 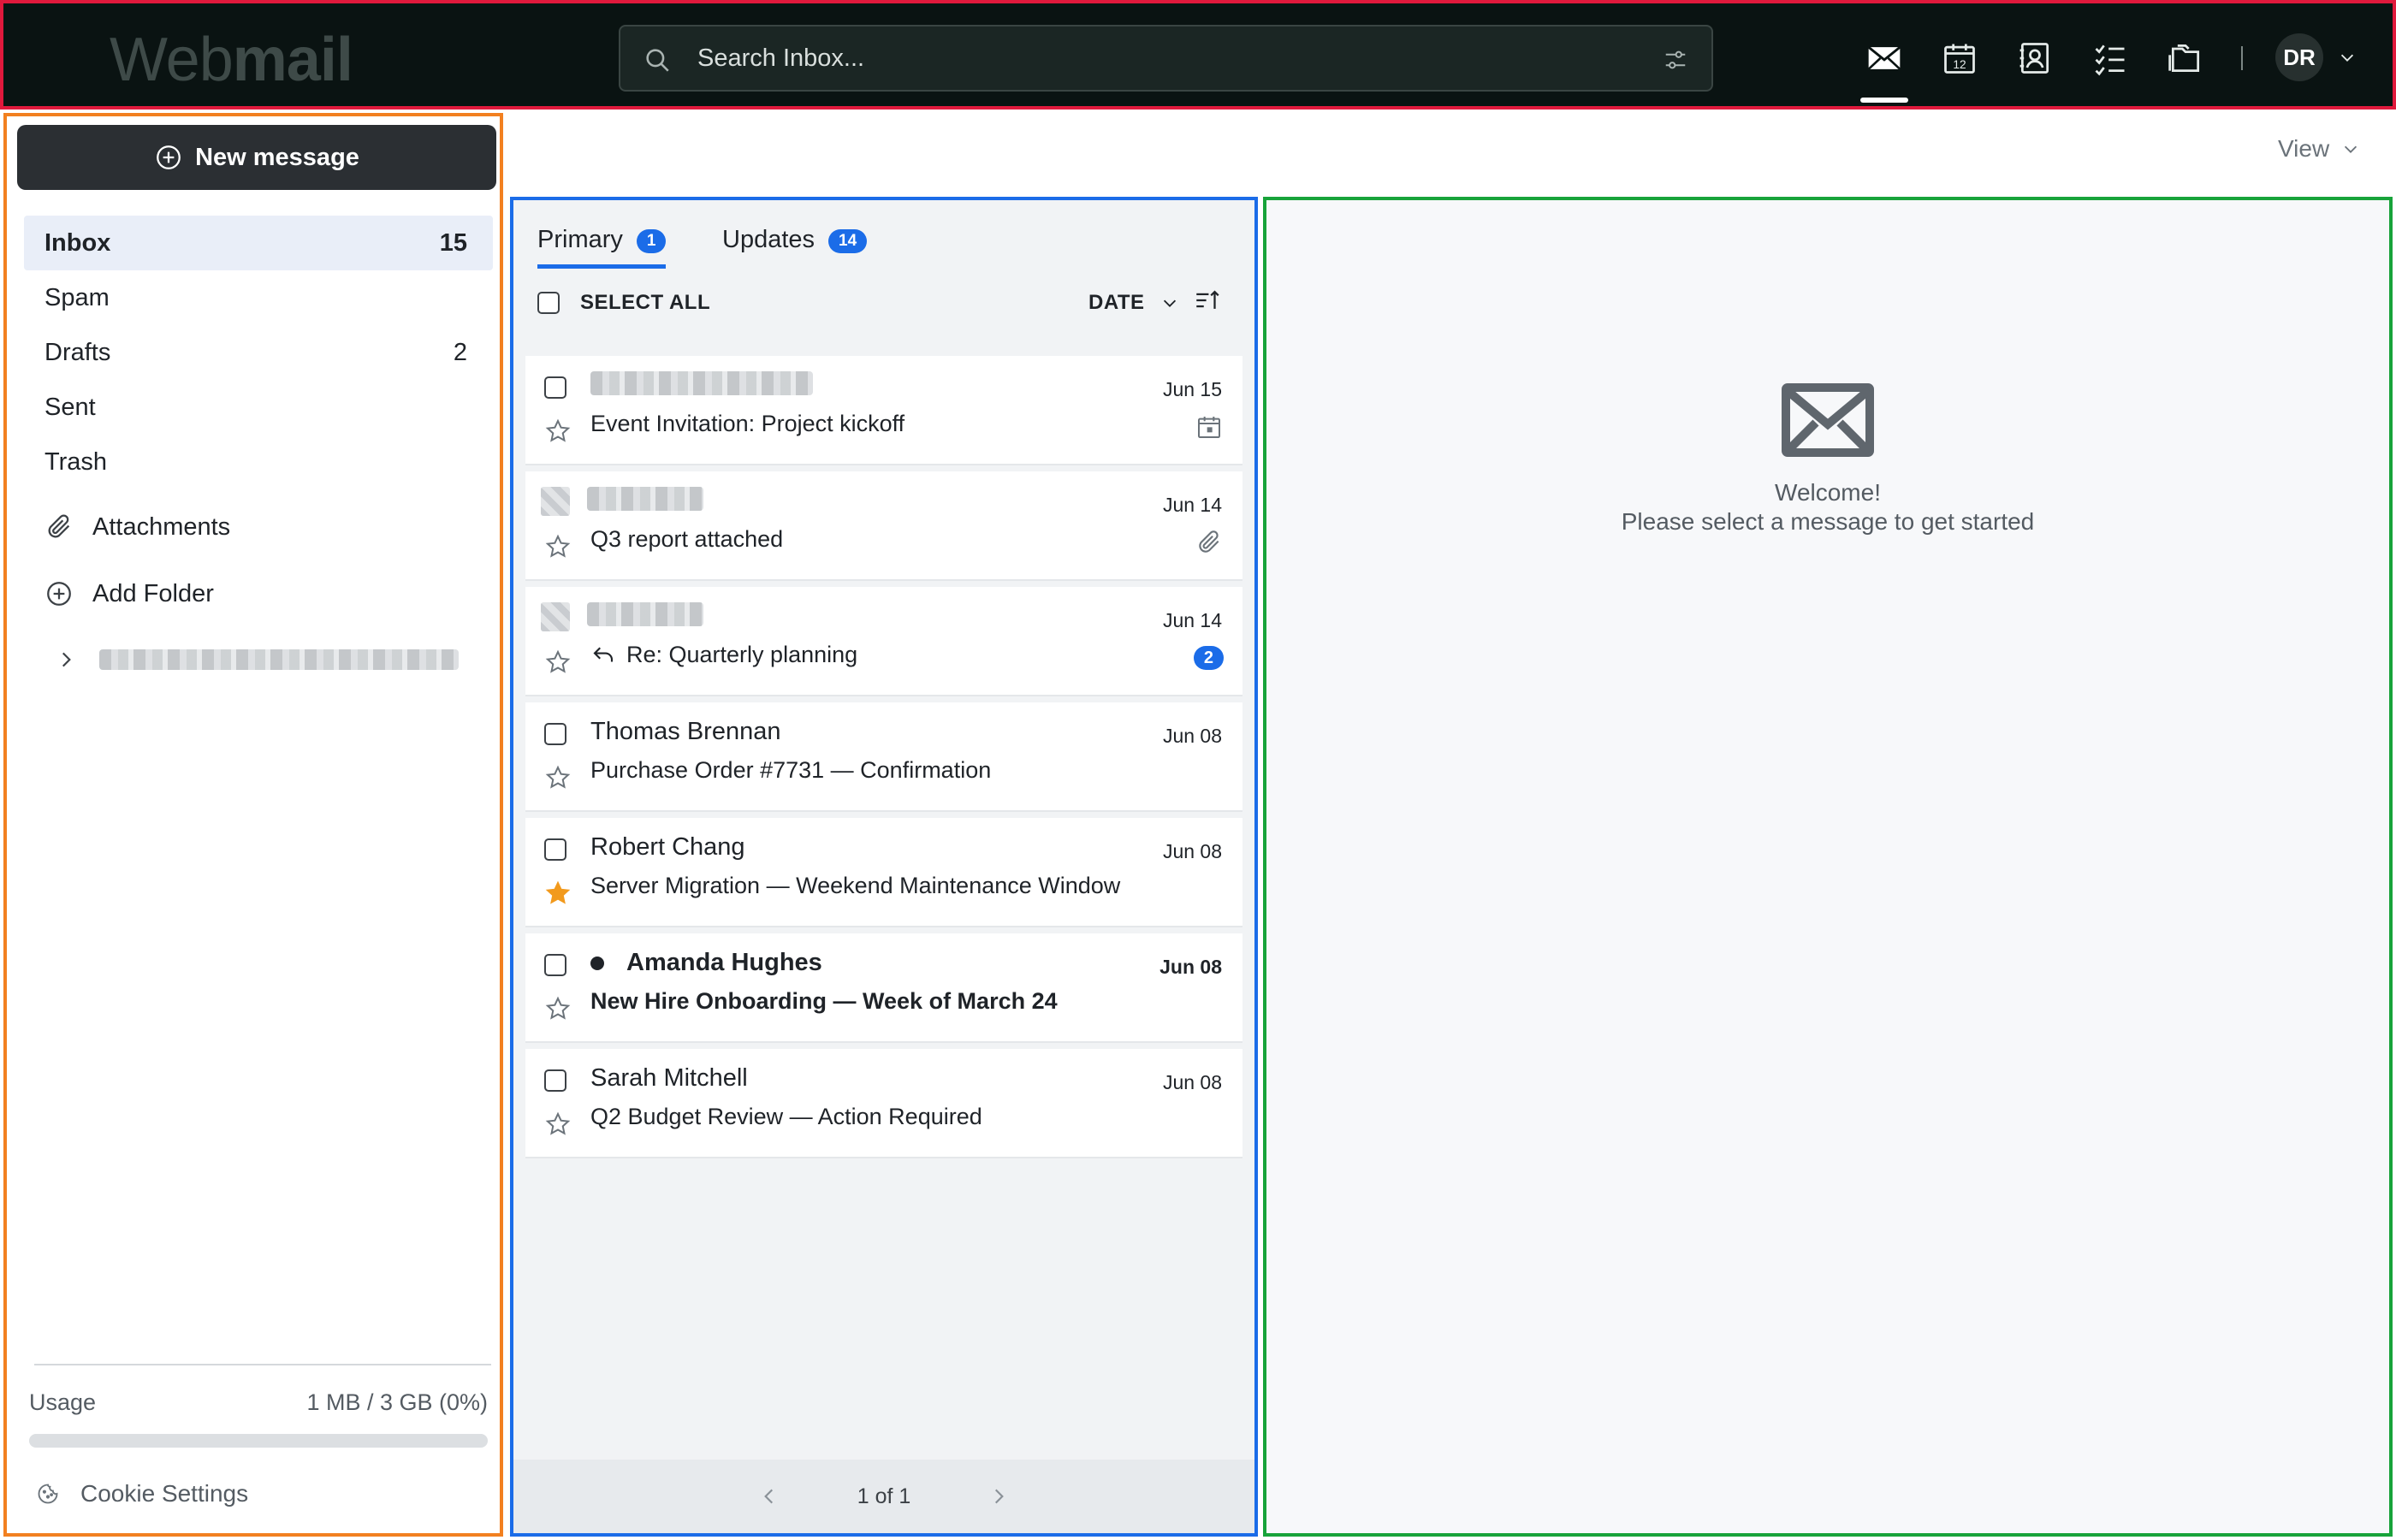 I want to click on view-label: View, so click(x=2304, y=148).